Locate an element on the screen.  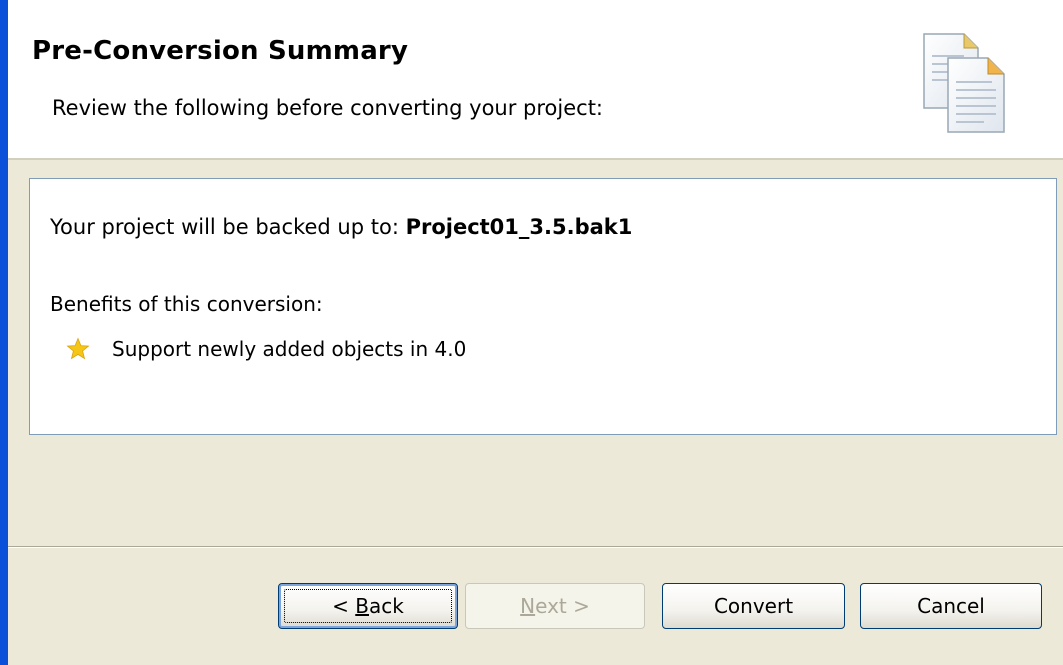
convert-button: Convert is located at coordinates (753, 606).